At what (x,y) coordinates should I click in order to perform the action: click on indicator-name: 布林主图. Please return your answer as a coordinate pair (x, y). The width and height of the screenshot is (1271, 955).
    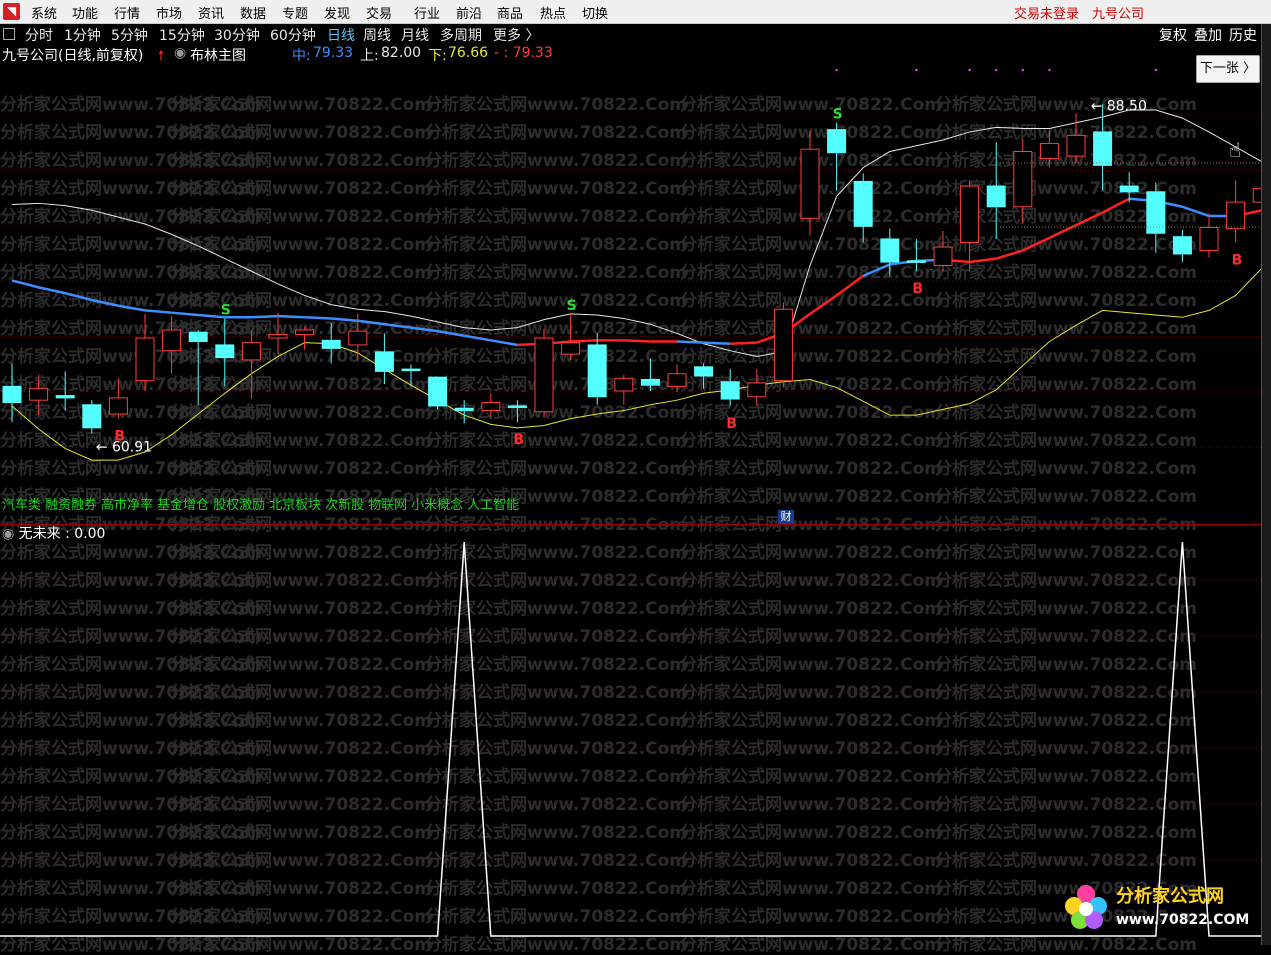
    Looking at the image, I should click on (218, 55).